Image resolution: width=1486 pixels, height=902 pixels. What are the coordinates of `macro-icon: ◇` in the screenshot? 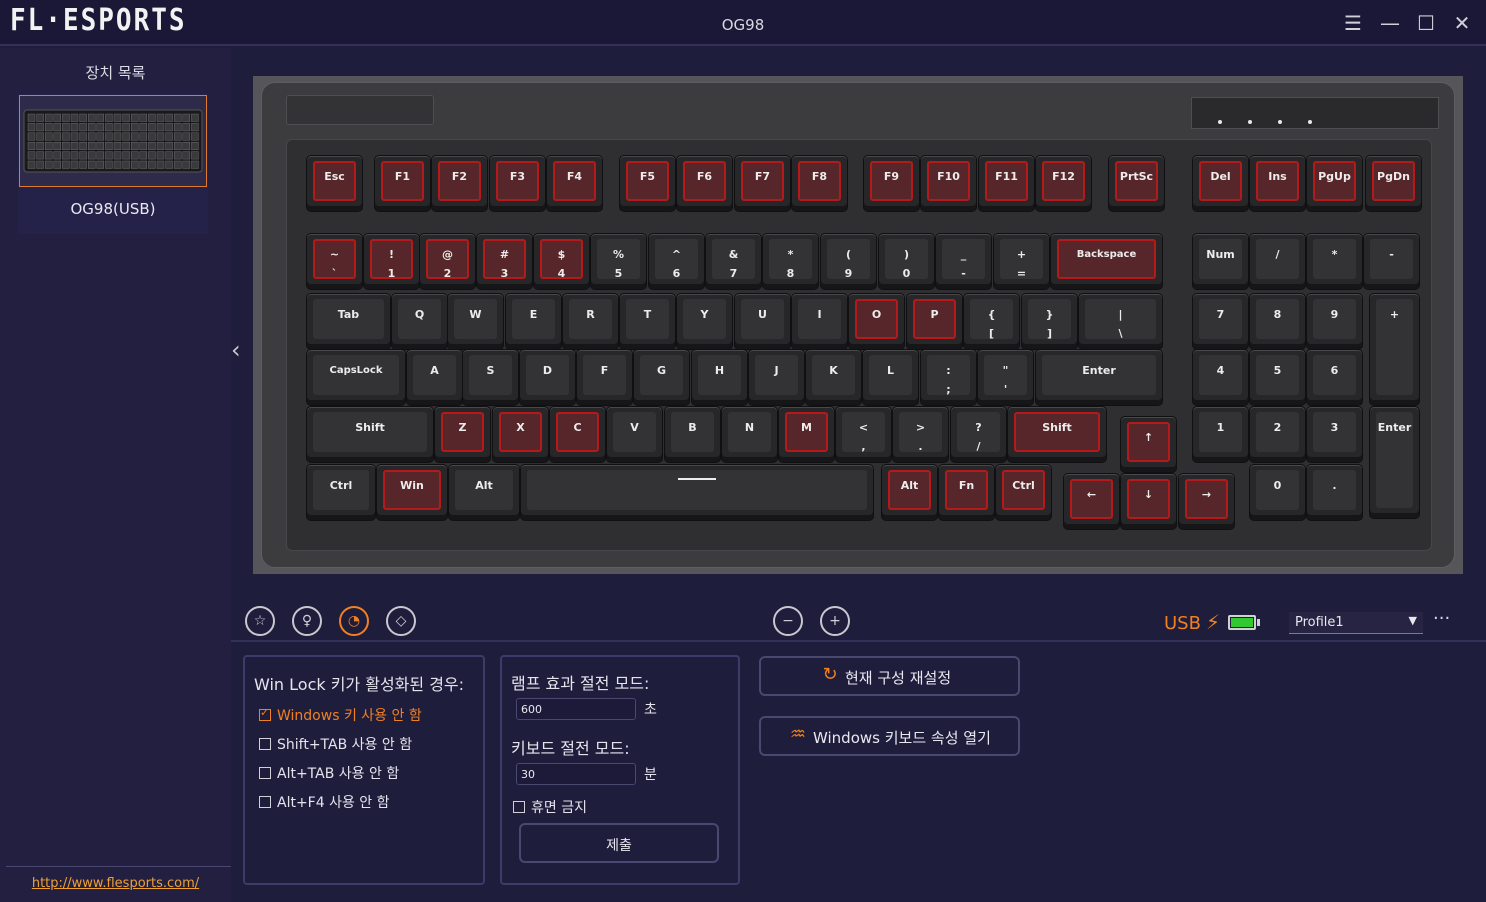 It's located at (401, 621).